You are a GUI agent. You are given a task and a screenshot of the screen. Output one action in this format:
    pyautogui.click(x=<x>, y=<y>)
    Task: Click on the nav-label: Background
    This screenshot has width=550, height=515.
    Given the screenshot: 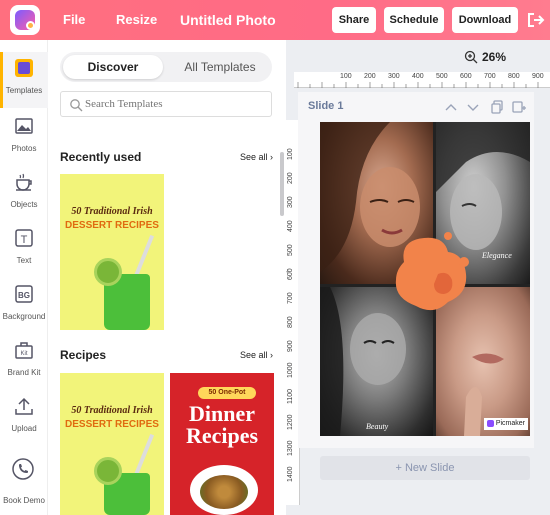 What is the action you would take?
    pyautogui.click(x=24, y=316)
    